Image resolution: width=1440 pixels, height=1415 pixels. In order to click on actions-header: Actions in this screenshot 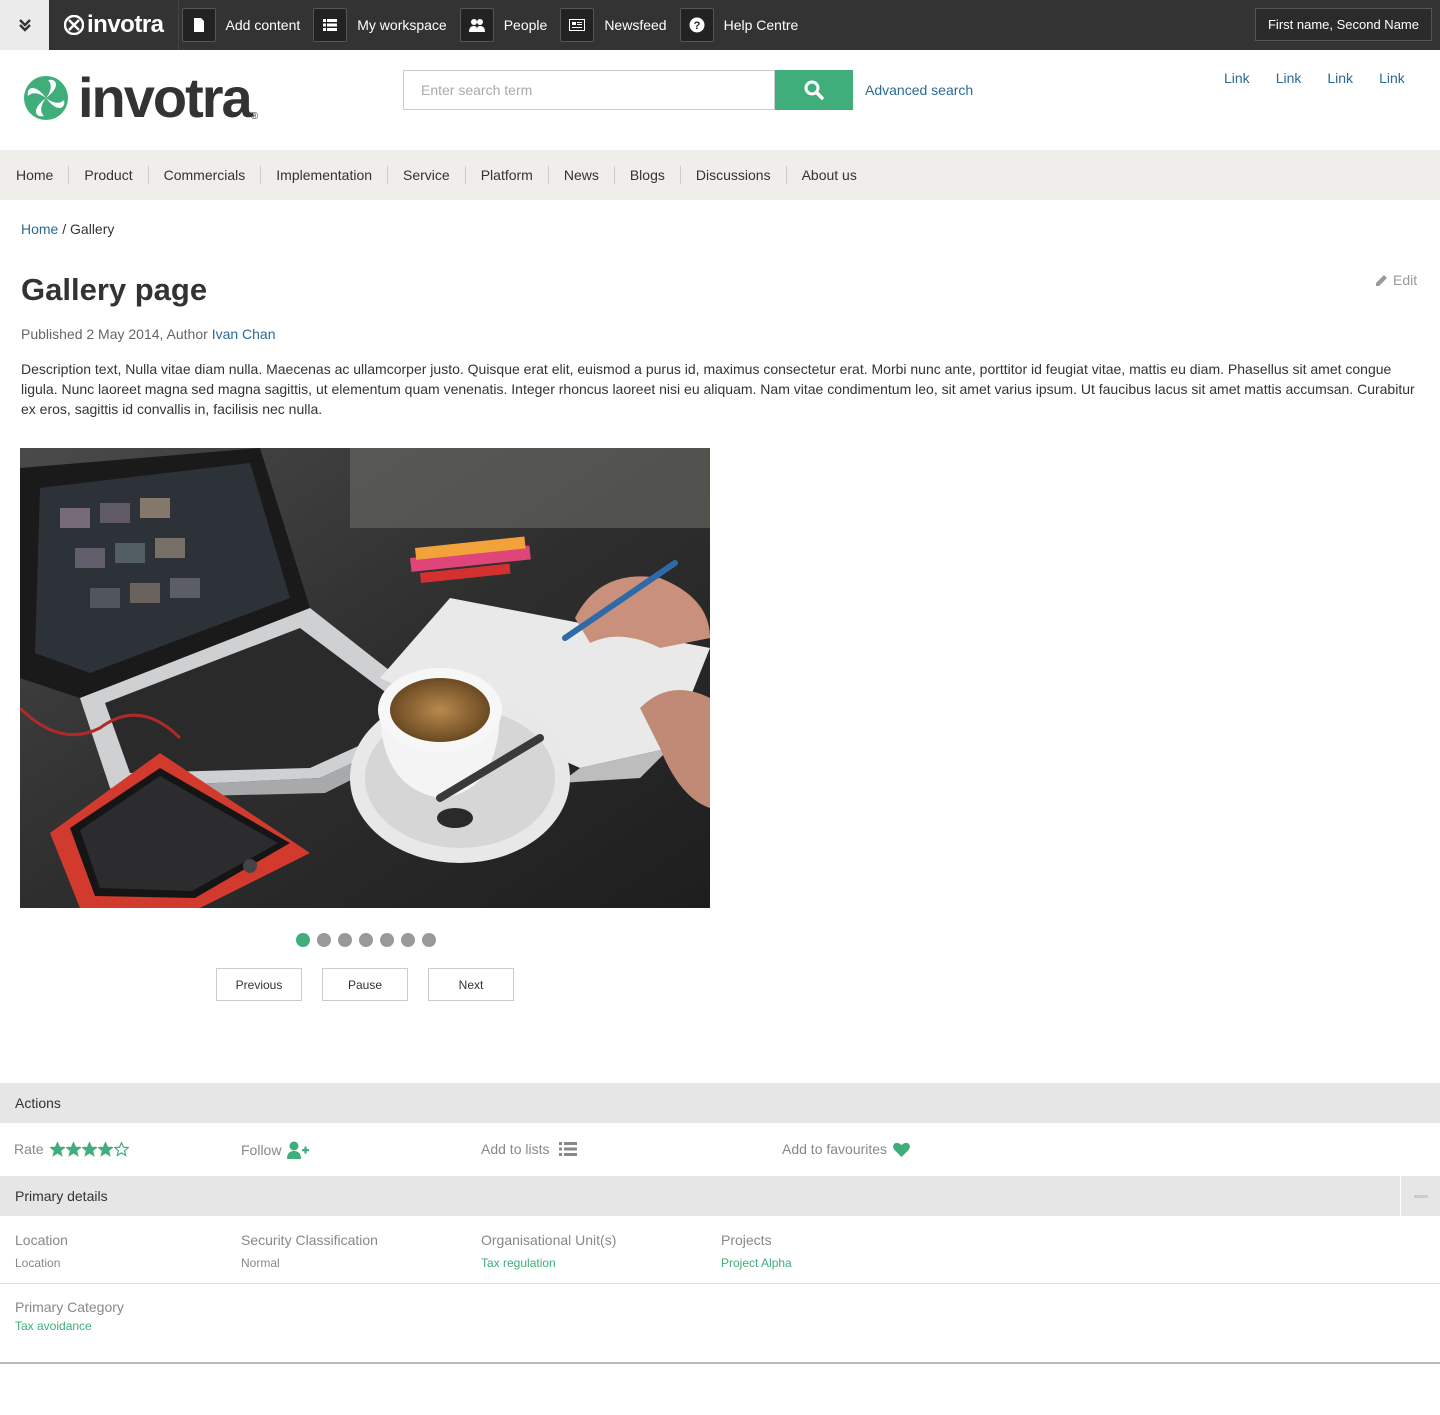, I will do `click(720, 1103)`.